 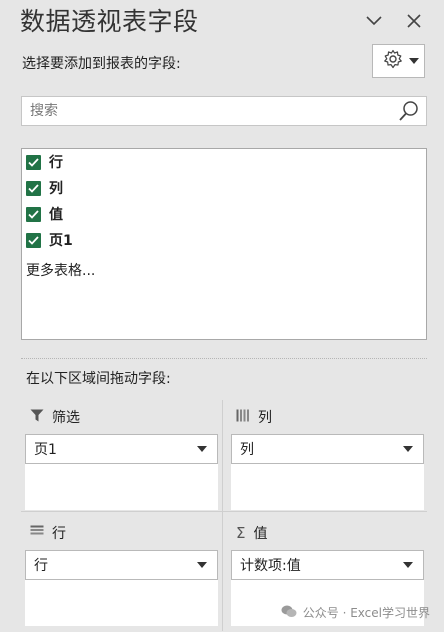 What do you see at coordinates (270, 566) in the screenshot?
I see `values-field-value: 计数项:值` at bounding box center [270, 566].